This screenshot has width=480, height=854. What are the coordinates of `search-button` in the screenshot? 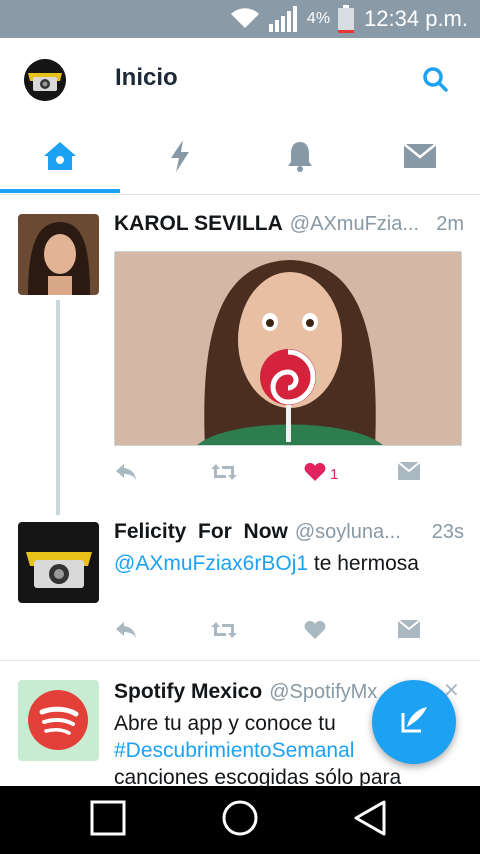 It's located at (436, 80).